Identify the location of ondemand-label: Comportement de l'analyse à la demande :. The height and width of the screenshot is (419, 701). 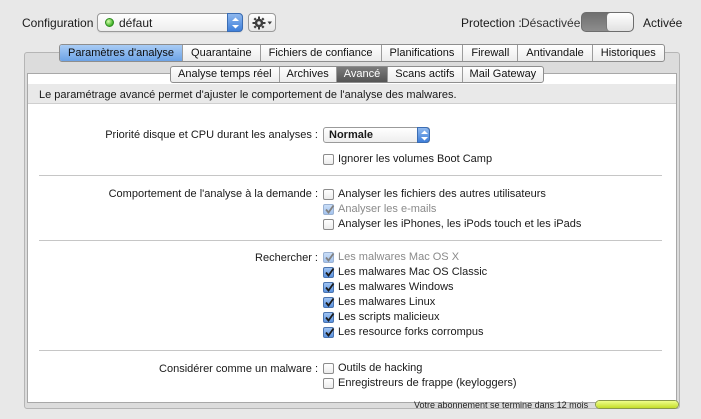
(213, 194).